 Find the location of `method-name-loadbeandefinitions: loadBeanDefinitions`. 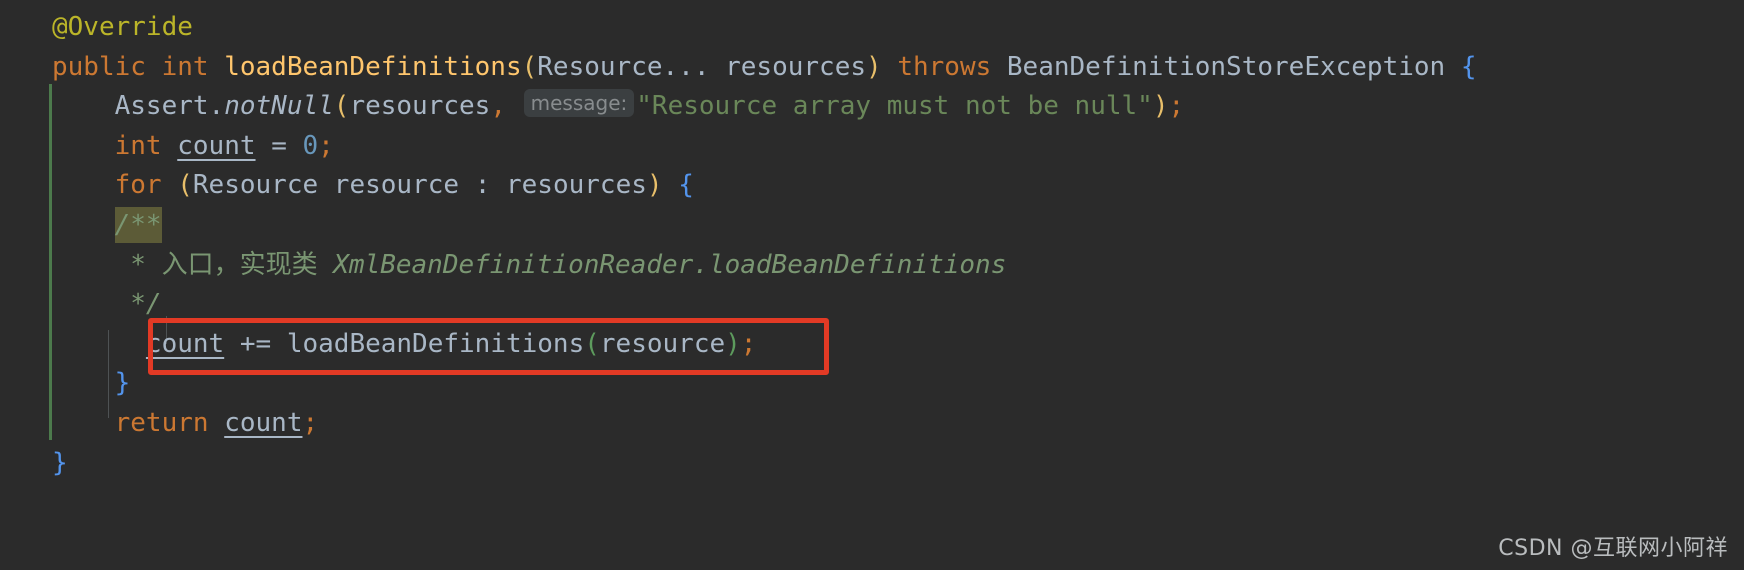

method-name-loadbeandefinitions: loadBeanDefinitions is located at coordinates (373, 66).